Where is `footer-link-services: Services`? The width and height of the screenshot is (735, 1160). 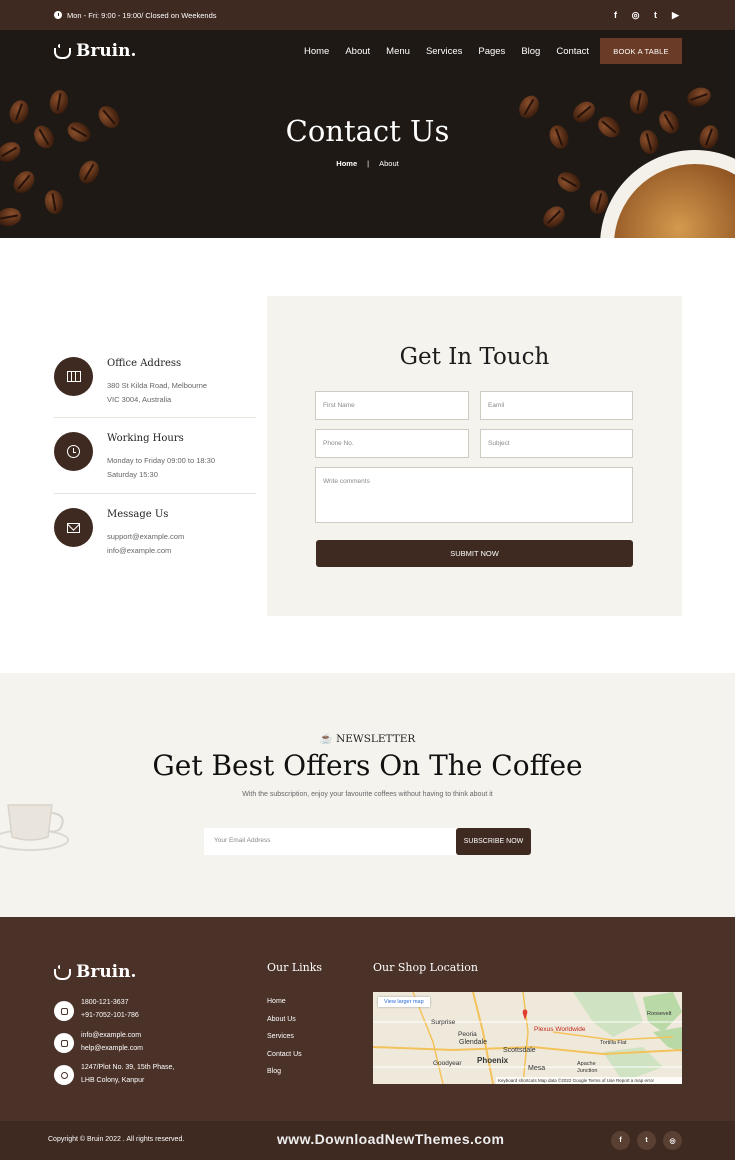
footer-link-services: Services is located at coordinates (284, 1037).